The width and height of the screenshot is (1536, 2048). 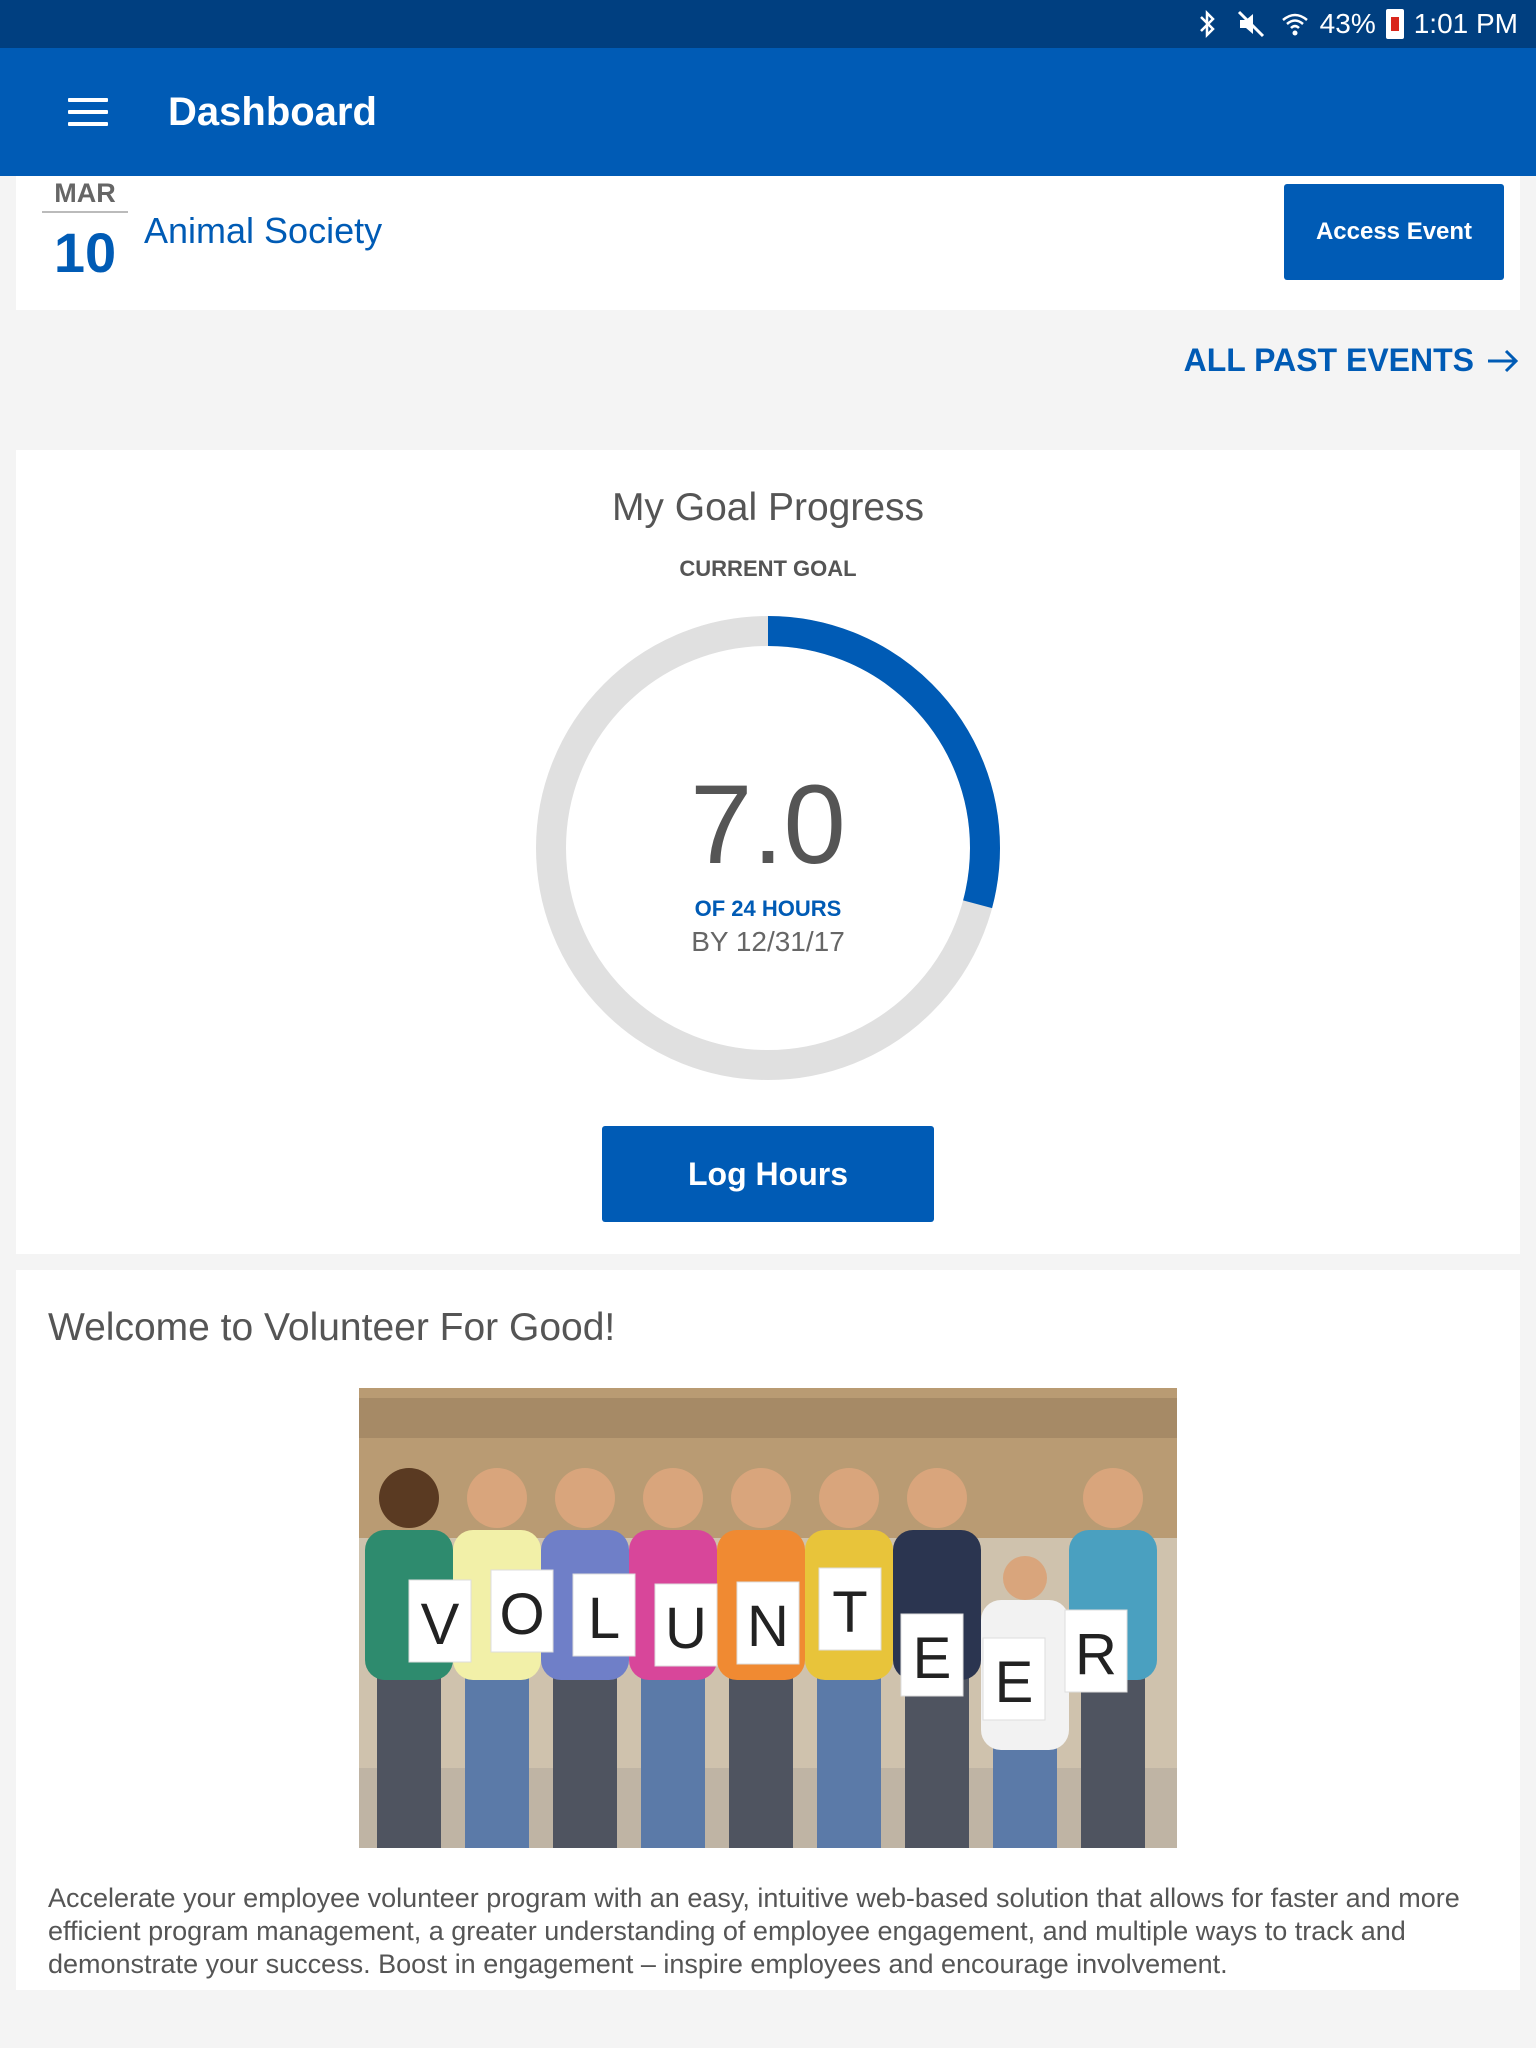 What do you see at coordinates (1251, 24) in the screenshot?
I see `mute-icon` at bounding box center [1251, 24].